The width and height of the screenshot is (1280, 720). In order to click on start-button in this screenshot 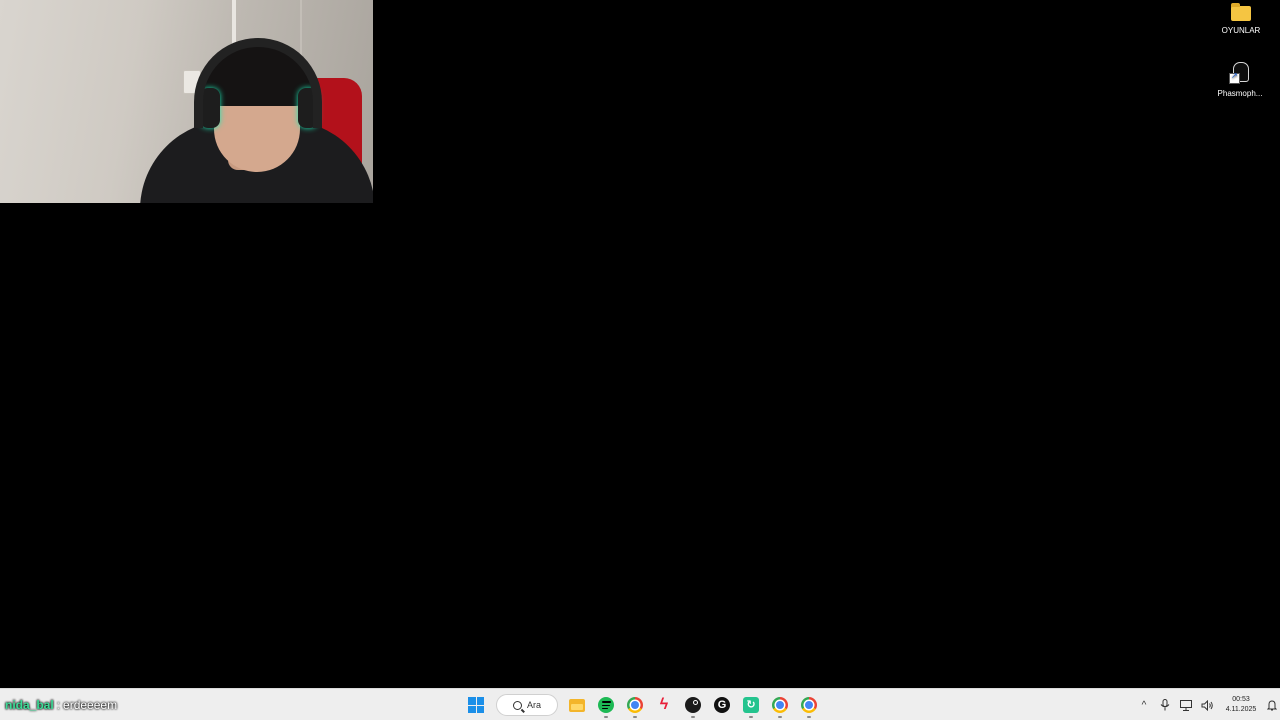, I will do `click(476, 705)`.